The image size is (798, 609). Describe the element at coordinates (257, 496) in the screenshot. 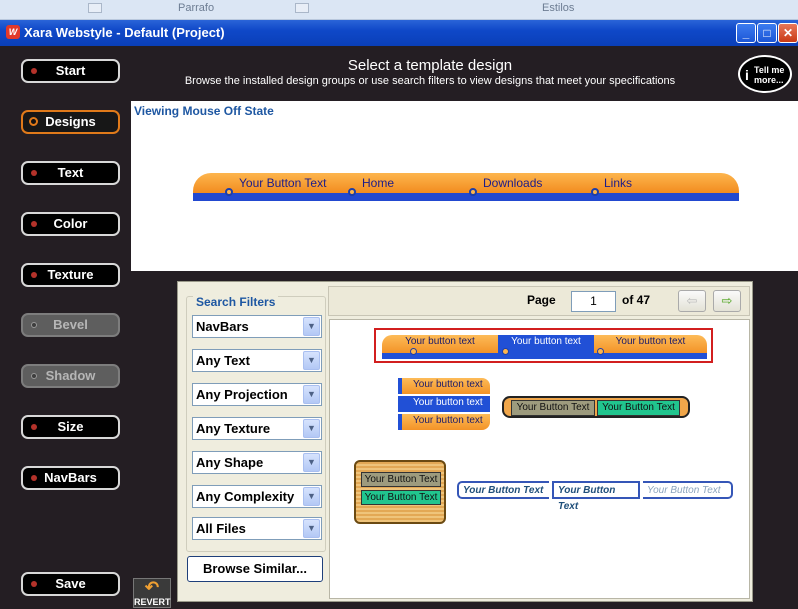

I see `filter-complexity-select: Any Complexity ▼` at that location.